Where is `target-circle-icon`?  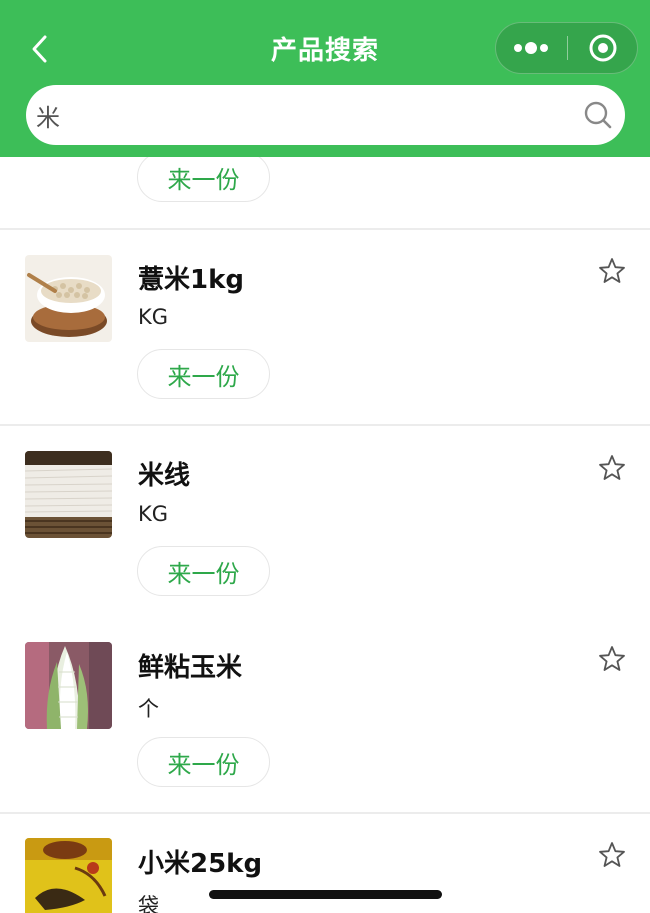
target-circle-icon is located at coordinates (603, 48).